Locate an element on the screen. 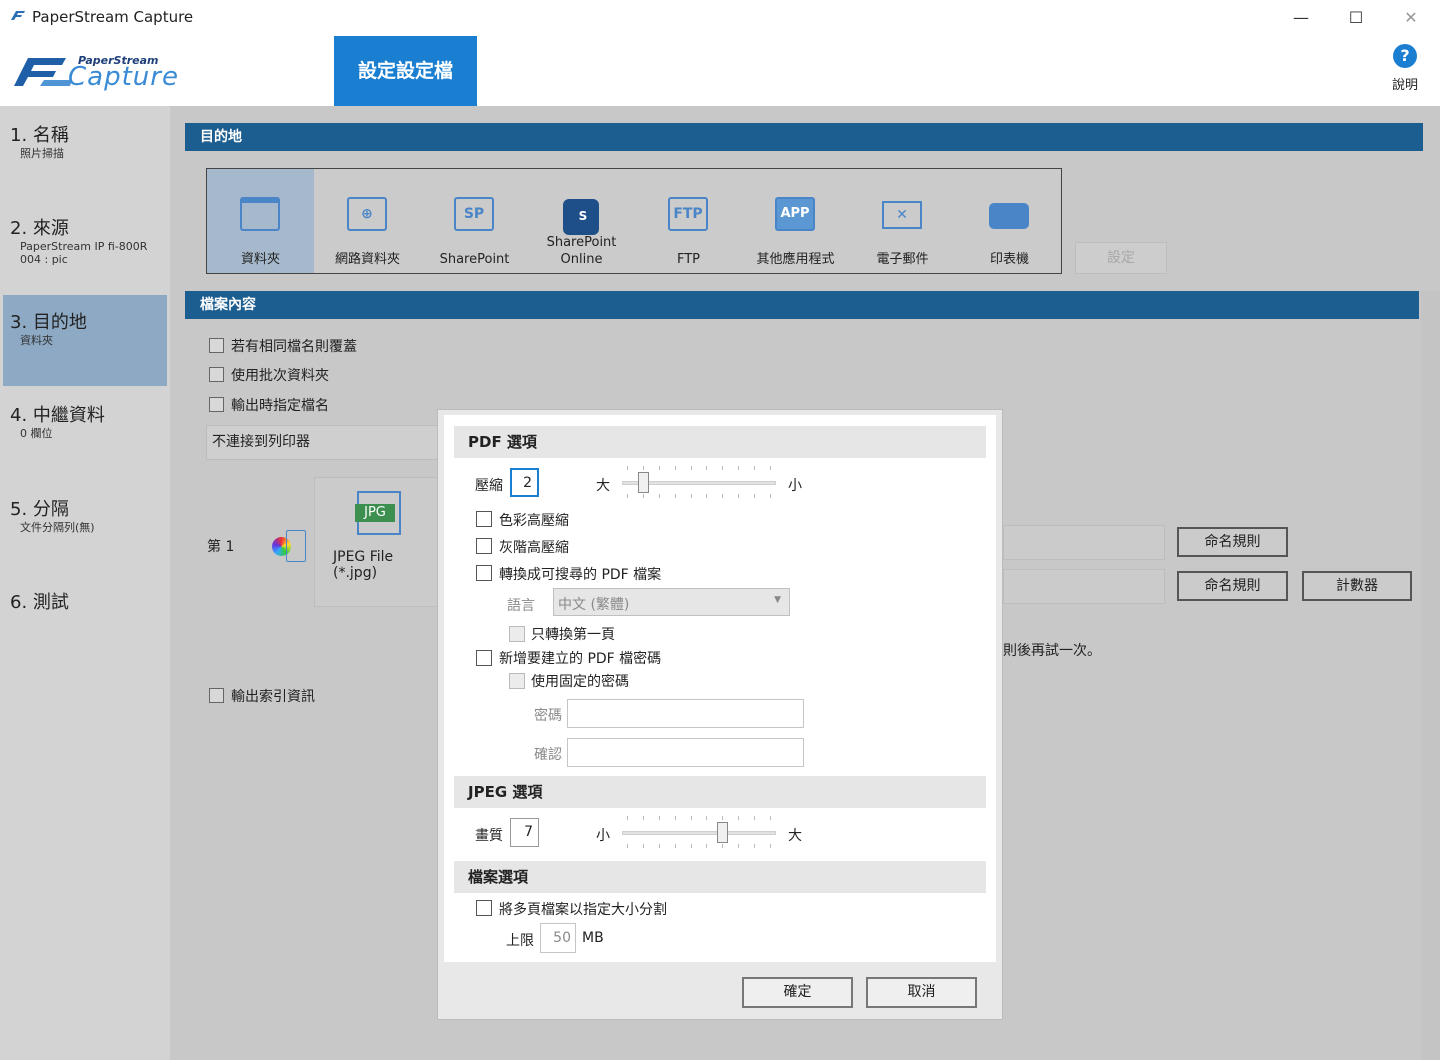 This screenshot has height=1060, width=1440. destination-label: 電子郵件 is located at coordinates (902, 259).